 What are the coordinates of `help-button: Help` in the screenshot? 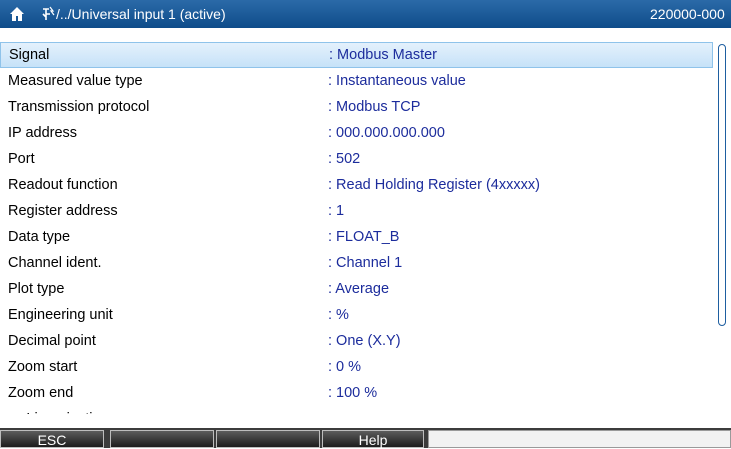 It's located at (373, 439).